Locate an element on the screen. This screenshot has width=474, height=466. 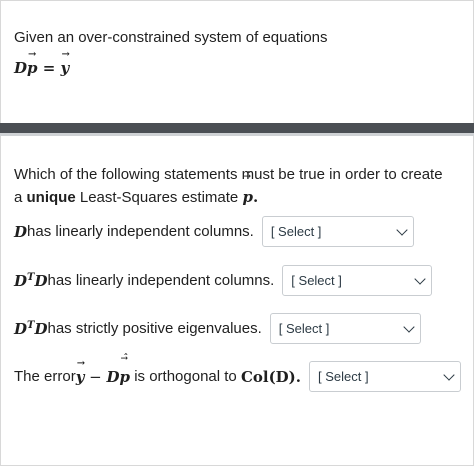
statement3-select: [ Select ] is located at coordinates (345, 328).